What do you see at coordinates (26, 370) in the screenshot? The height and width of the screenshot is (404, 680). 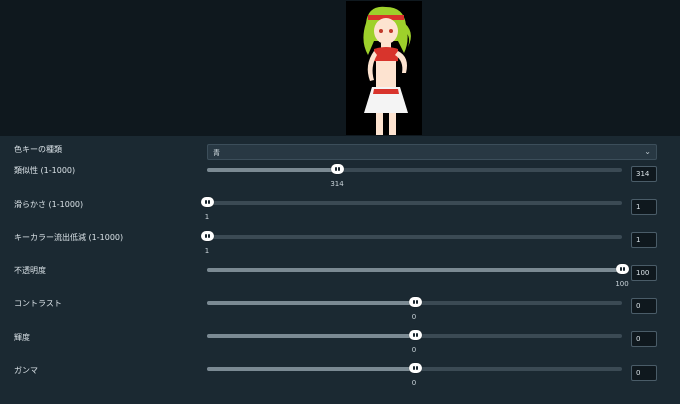 I see `gamma-label: ガンマ` at bounding box center [26, 370].